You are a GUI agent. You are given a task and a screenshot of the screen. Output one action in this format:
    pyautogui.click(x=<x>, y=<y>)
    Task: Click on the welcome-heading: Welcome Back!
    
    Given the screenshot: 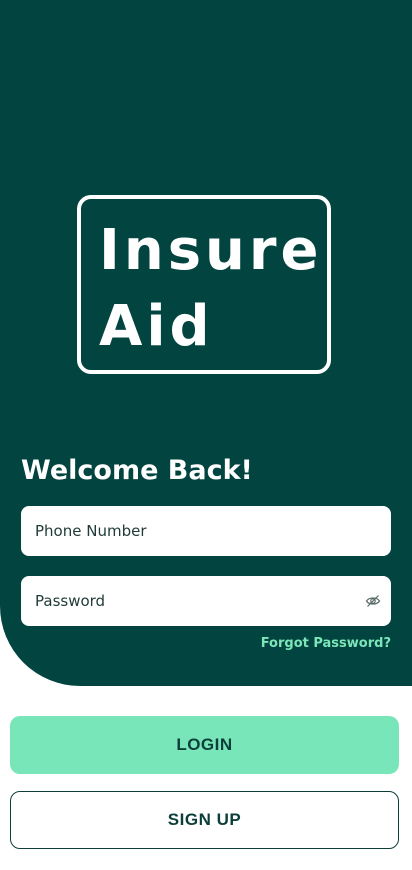 What is the action you would take?
    pyautogui.click(x=137, y=470)
    